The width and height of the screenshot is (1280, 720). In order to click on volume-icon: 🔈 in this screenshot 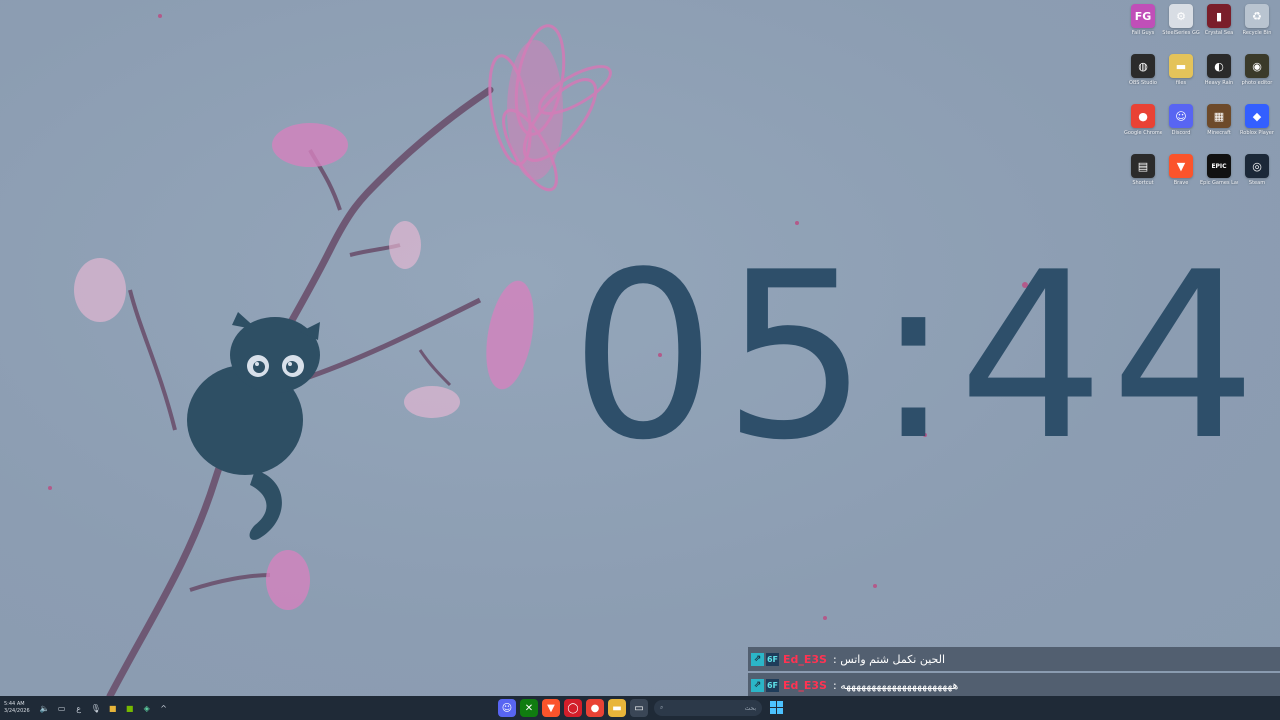, I will do `click(45, 708)`.